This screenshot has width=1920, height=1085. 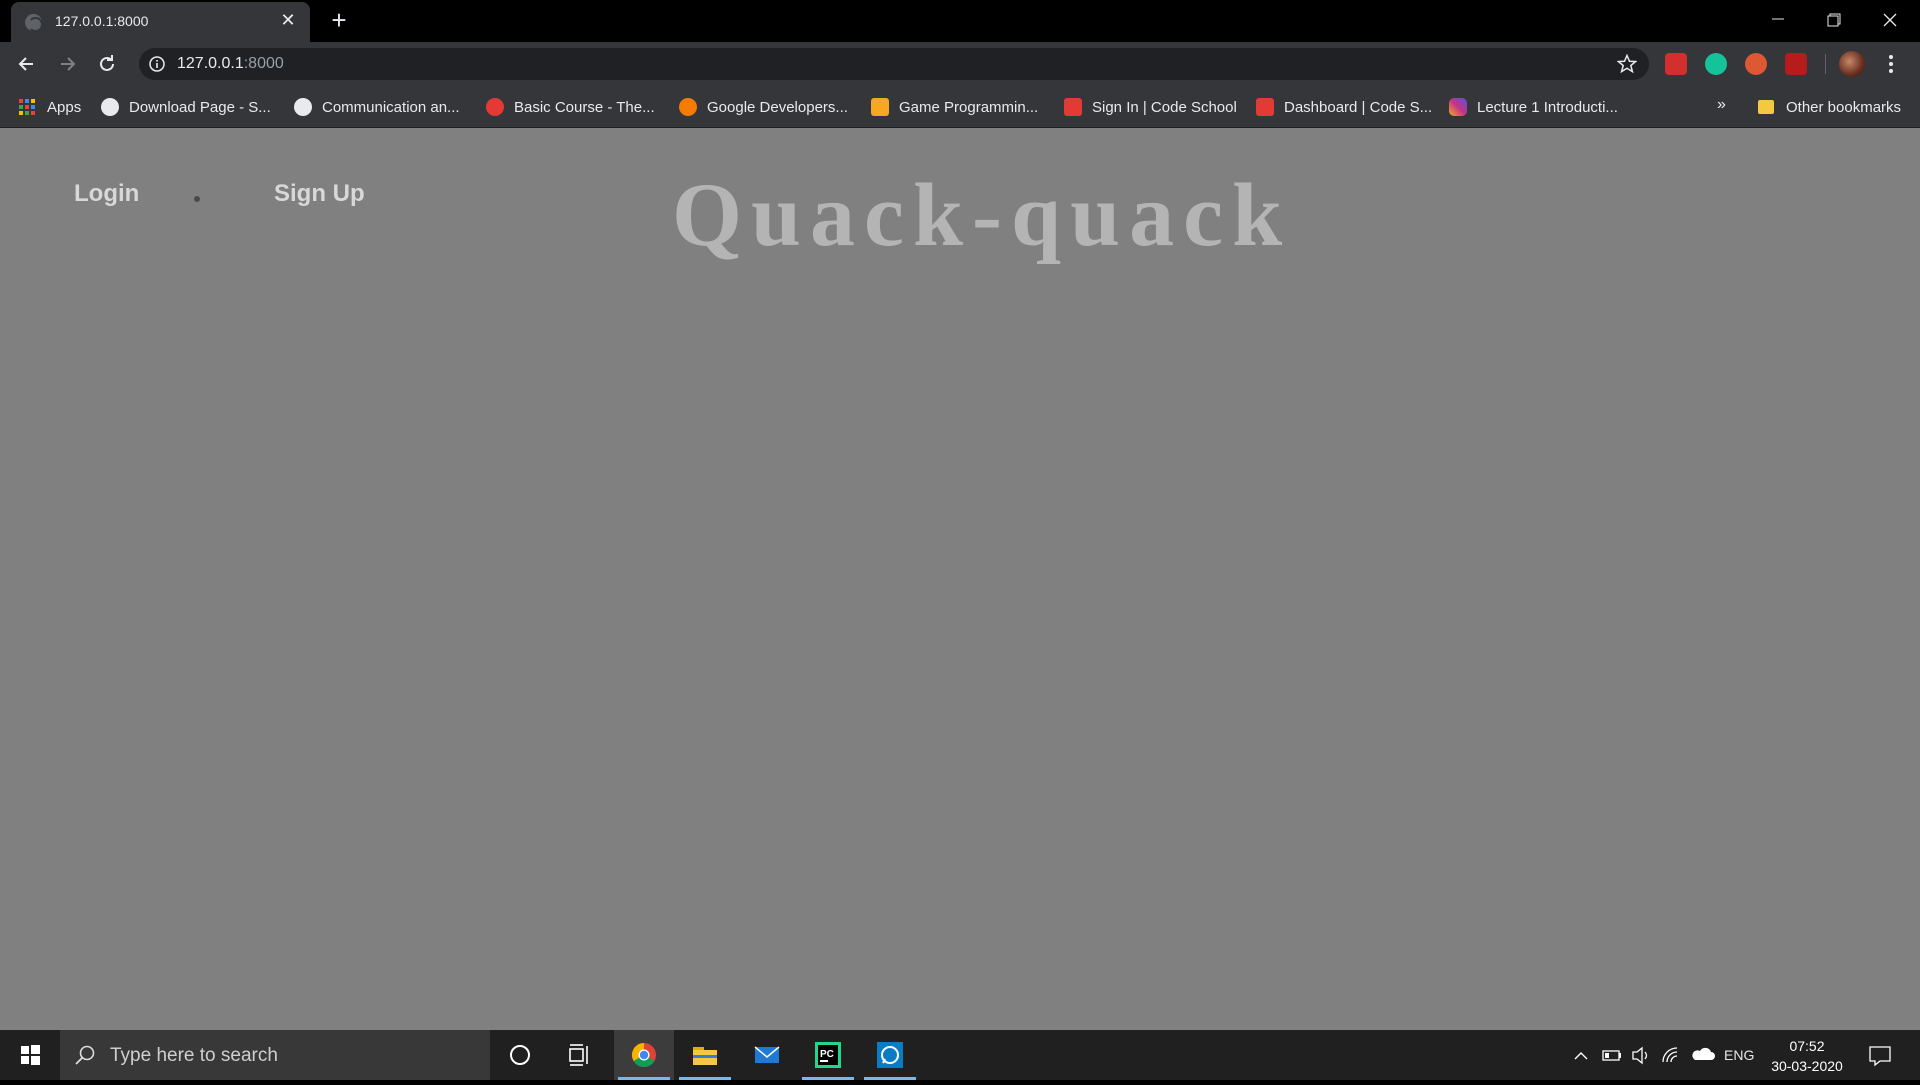 I want to click on nav-separator-dot, so click(x=197, y=199).